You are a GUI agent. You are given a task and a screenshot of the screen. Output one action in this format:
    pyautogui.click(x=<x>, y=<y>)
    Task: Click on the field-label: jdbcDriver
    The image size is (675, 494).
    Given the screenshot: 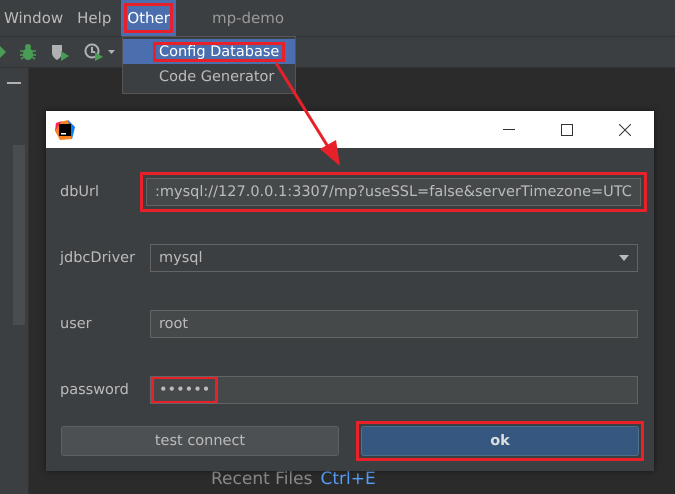 What is the action you would take?
    pyautogui.click(x=98, y=258)
    